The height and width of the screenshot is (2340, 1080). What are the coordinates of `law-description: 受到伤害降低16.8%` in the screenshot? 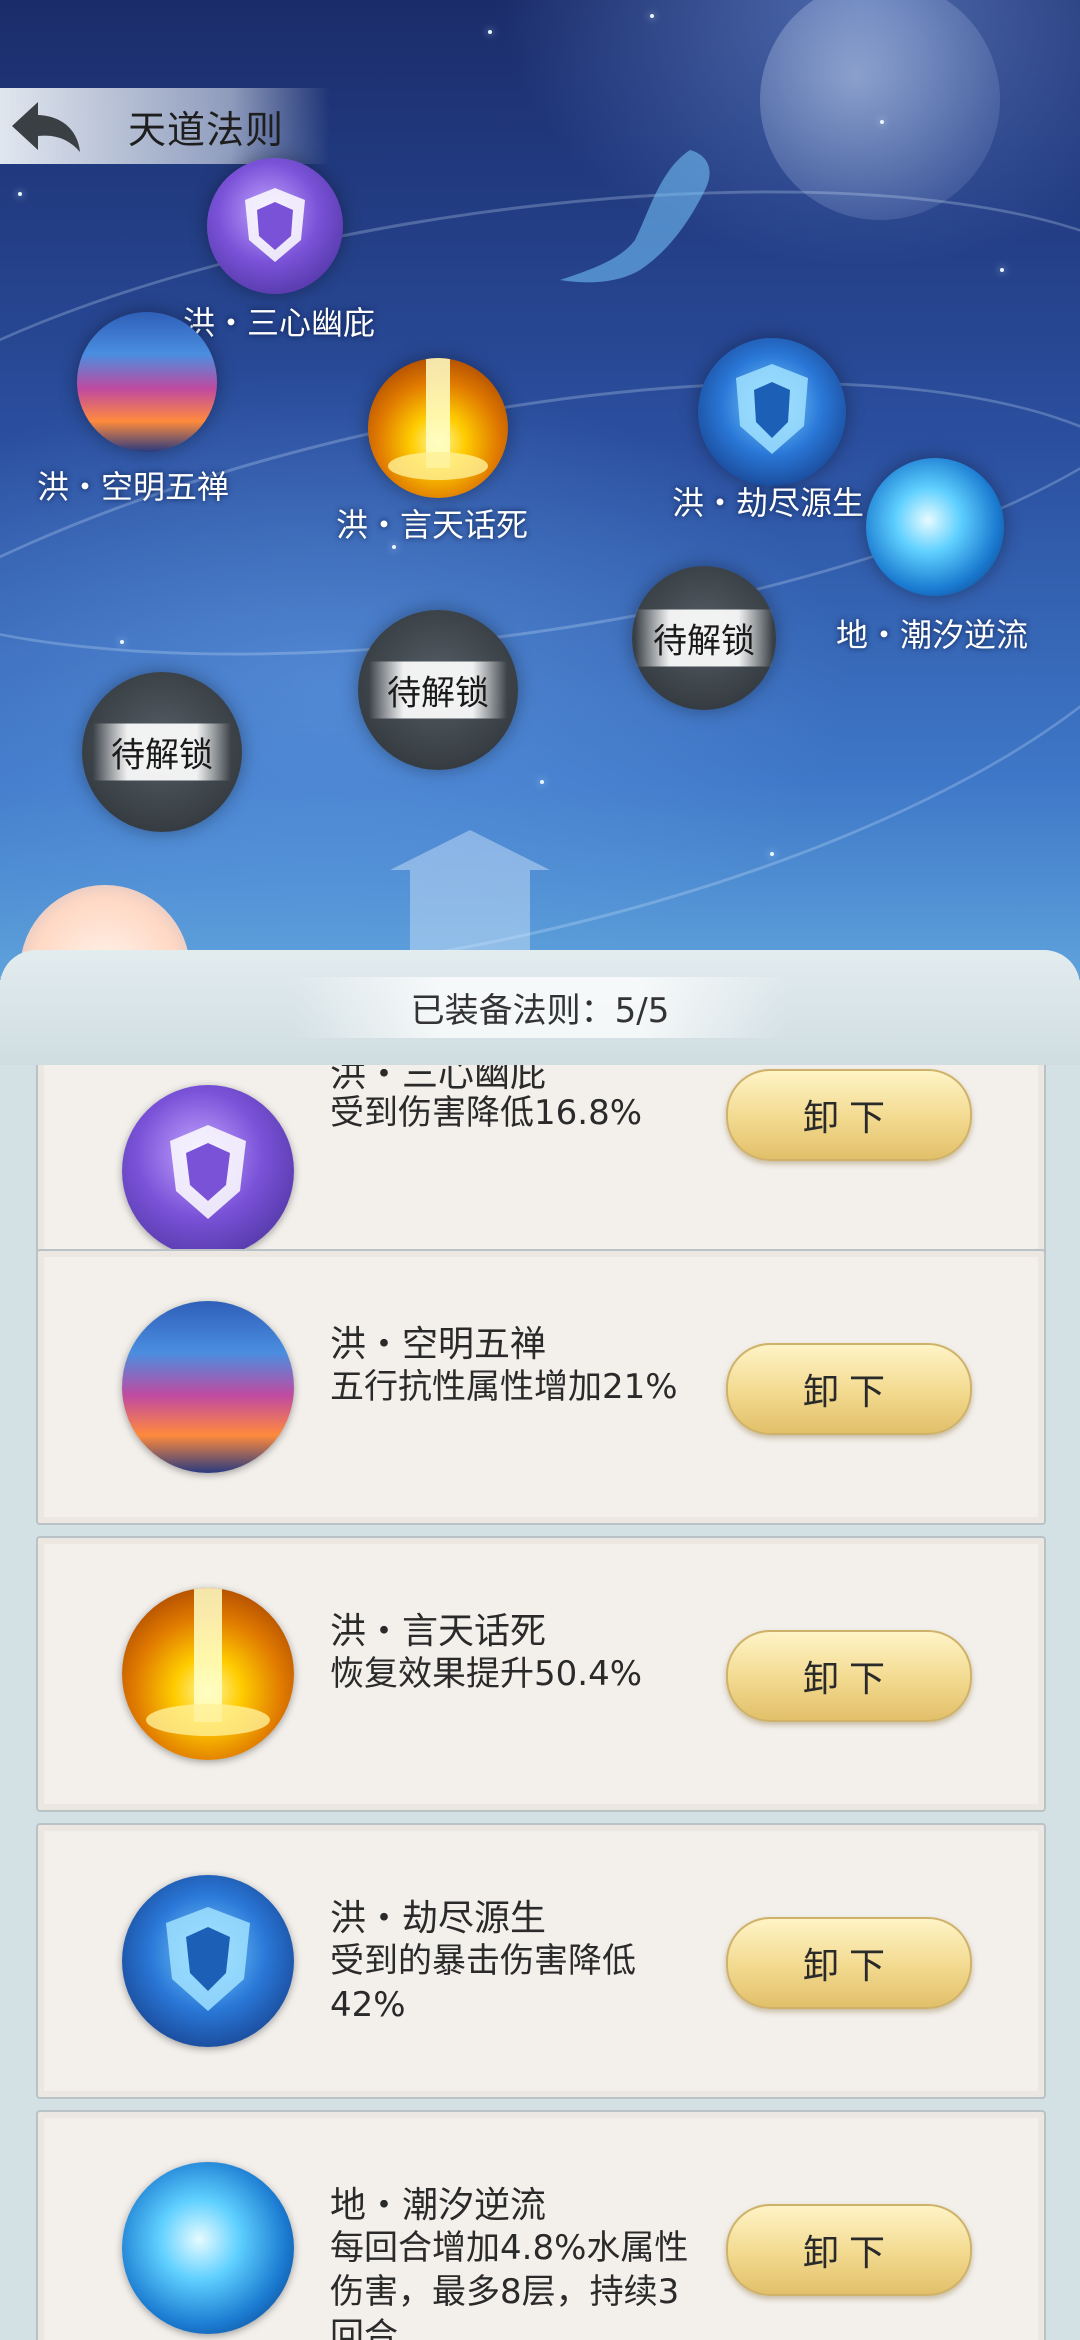 It's located at (486, 1113).